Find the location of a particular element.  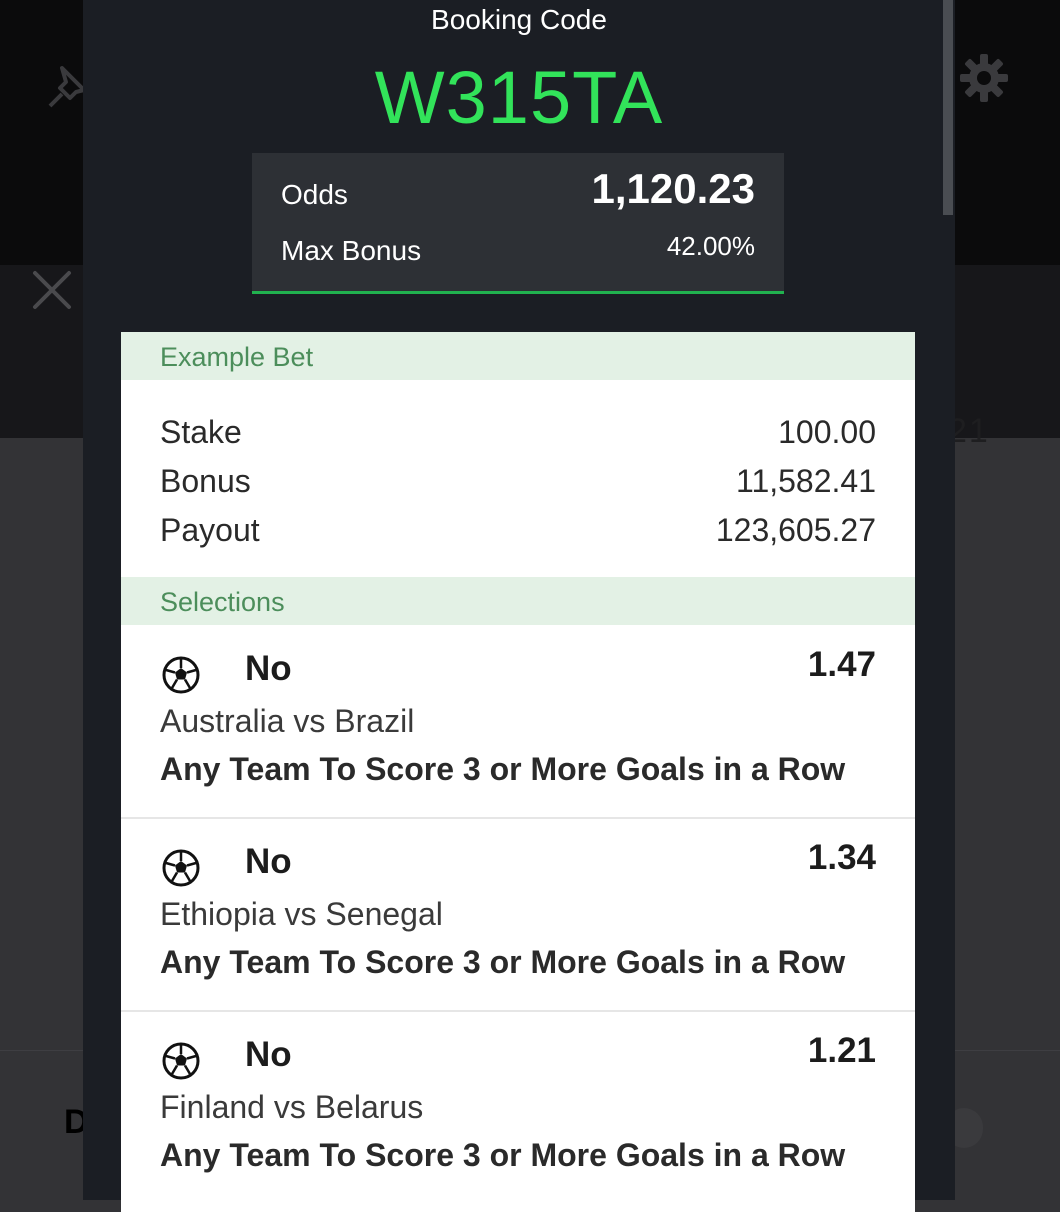

selections-title: Selections is located at coordinates (222, 602).